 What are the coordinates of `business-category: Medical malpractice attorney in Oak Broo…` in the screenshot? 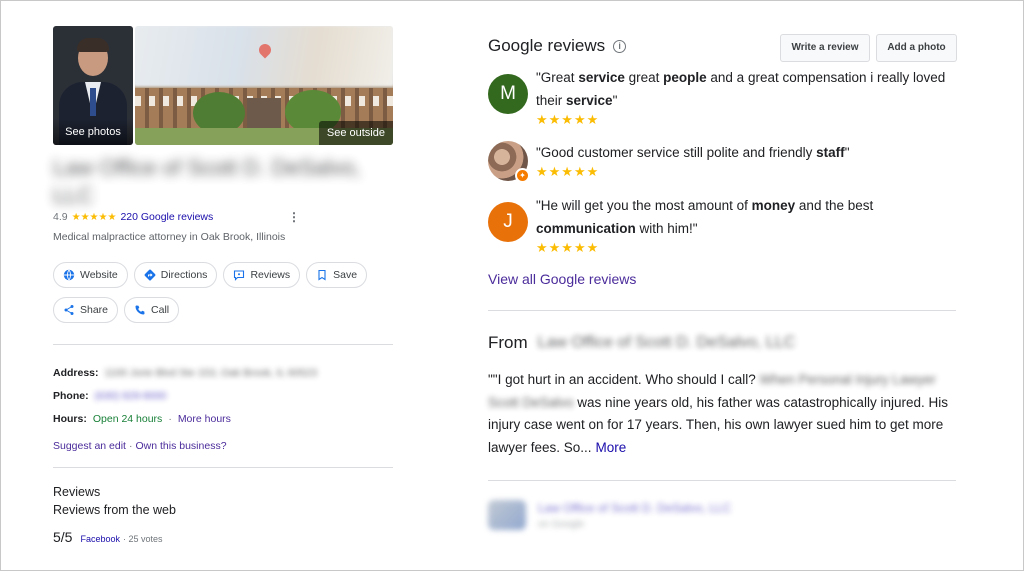 It's located at (169, 237).